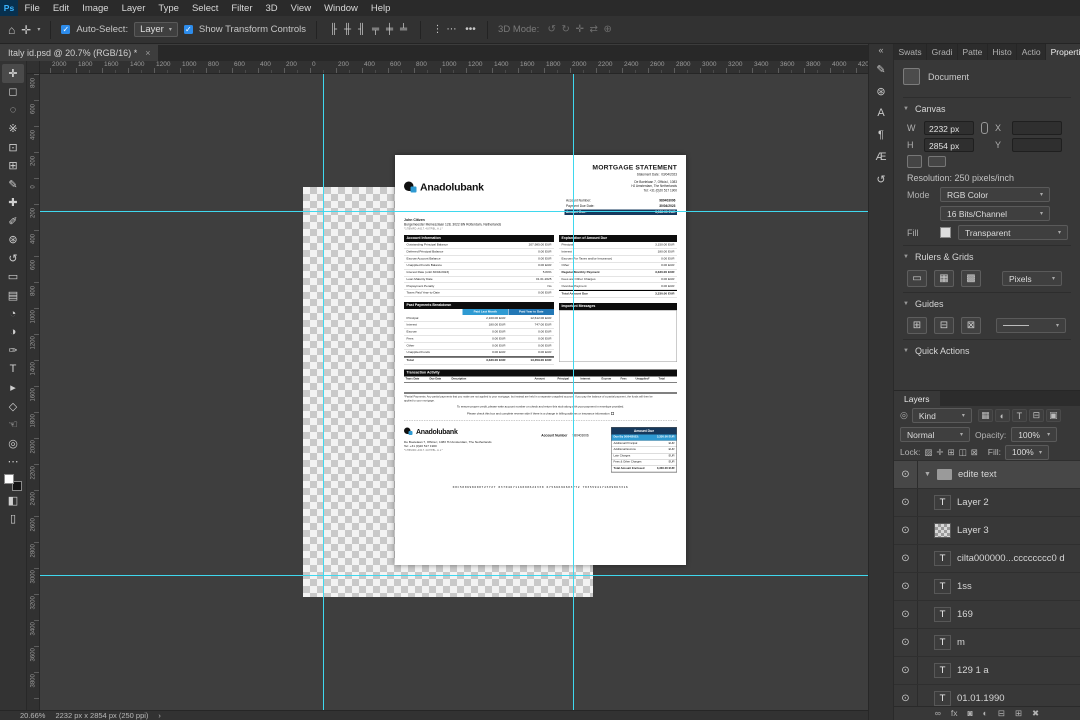 The image size is (1080, 720). Describe the element at coordinates (987, 107) in the screenshot. I see `canvas-section-header: ▼ Canvas` at that location.